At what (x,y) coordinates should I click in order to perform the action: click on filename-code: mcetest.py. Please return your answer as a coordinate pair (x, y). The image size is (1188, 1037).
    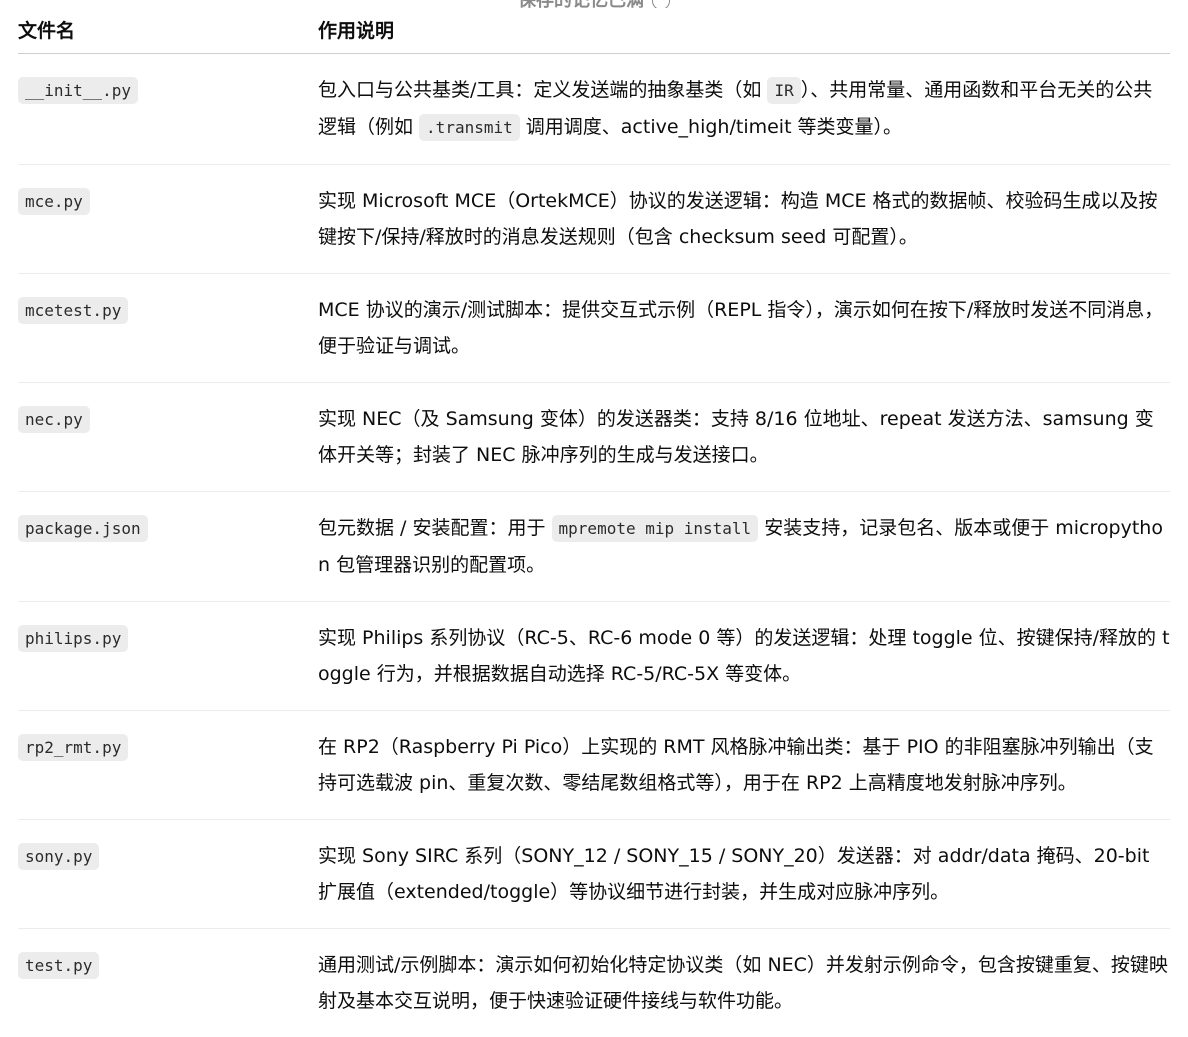
    Looking at the image, I should click on (73, 310).